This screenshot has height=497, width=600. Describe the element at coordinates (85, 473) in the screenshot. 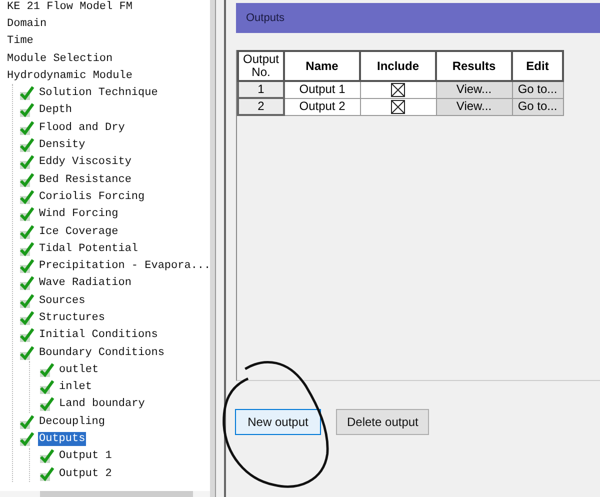

I see `tree-item: Output 2` at that location.